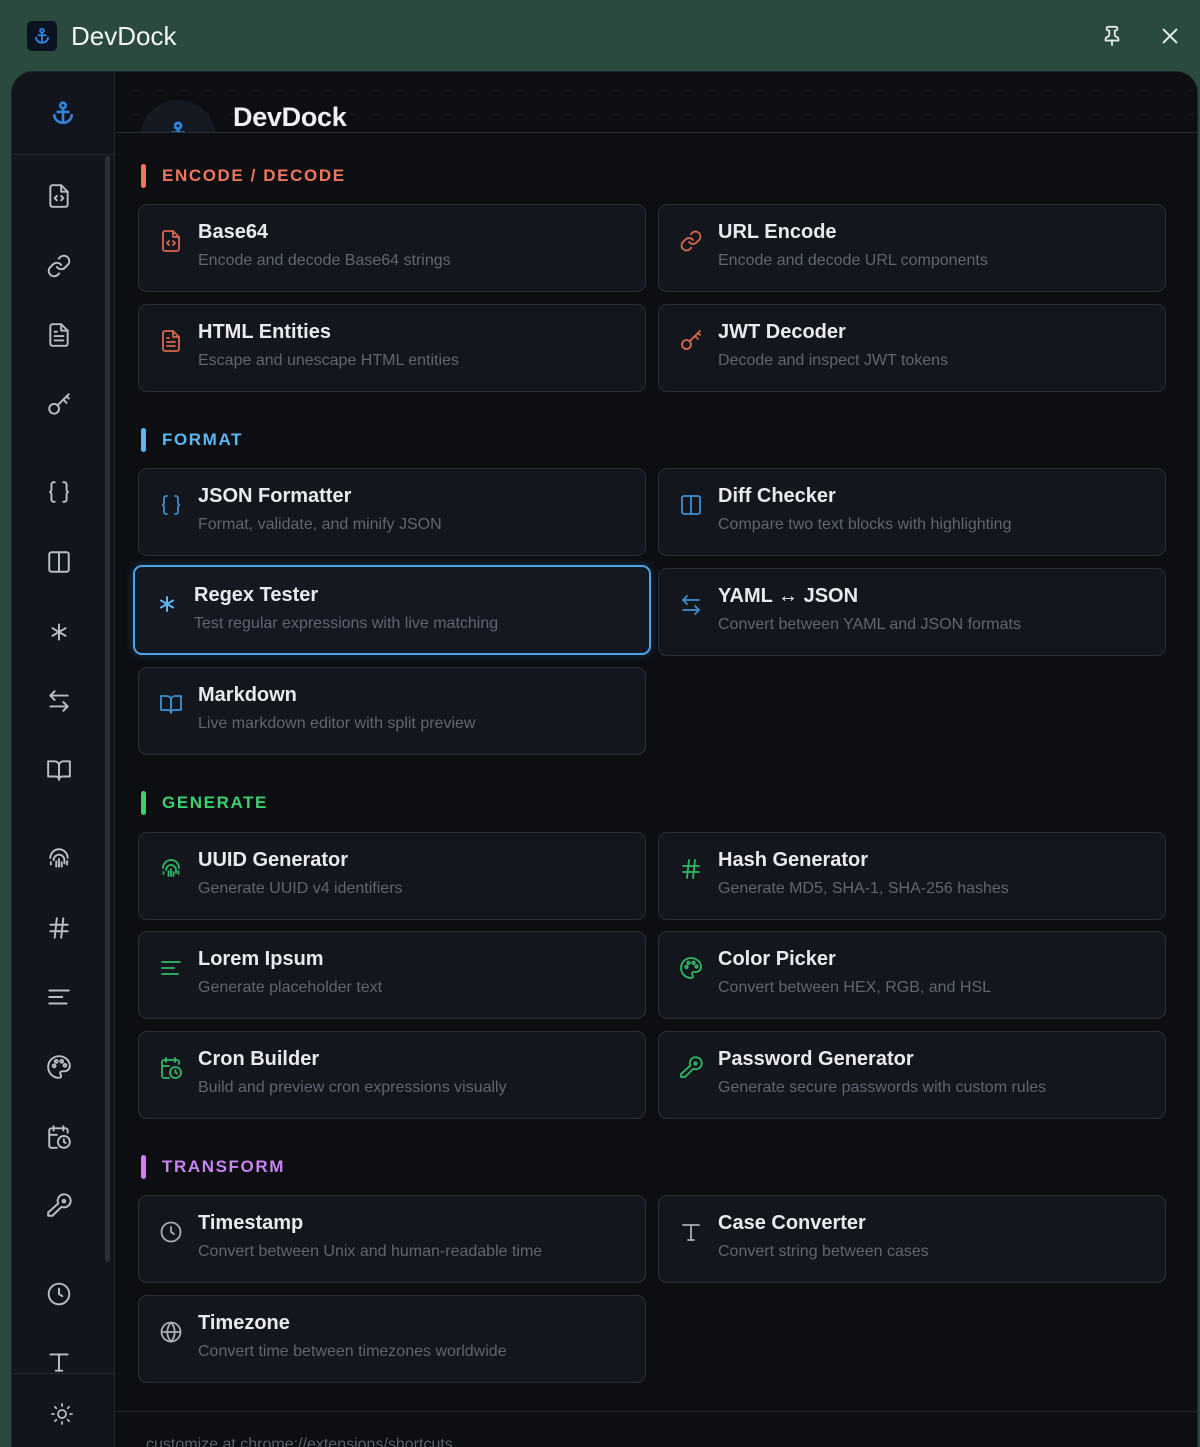 Image resolution: width=1200 pixels, height=1447 pixels. Describe the element at coordinates (59, 859) in the screenshot. I see `sidebar-item-uuid` at that location.